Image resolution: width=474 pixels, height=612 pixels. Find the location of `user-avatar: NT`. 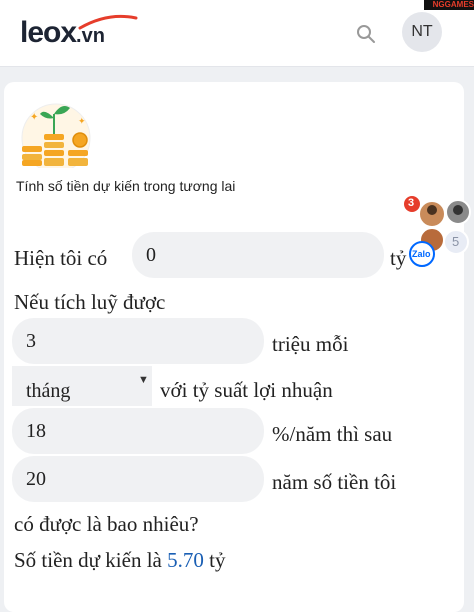

user-avatar: NT is located at coordinates (422, 32).